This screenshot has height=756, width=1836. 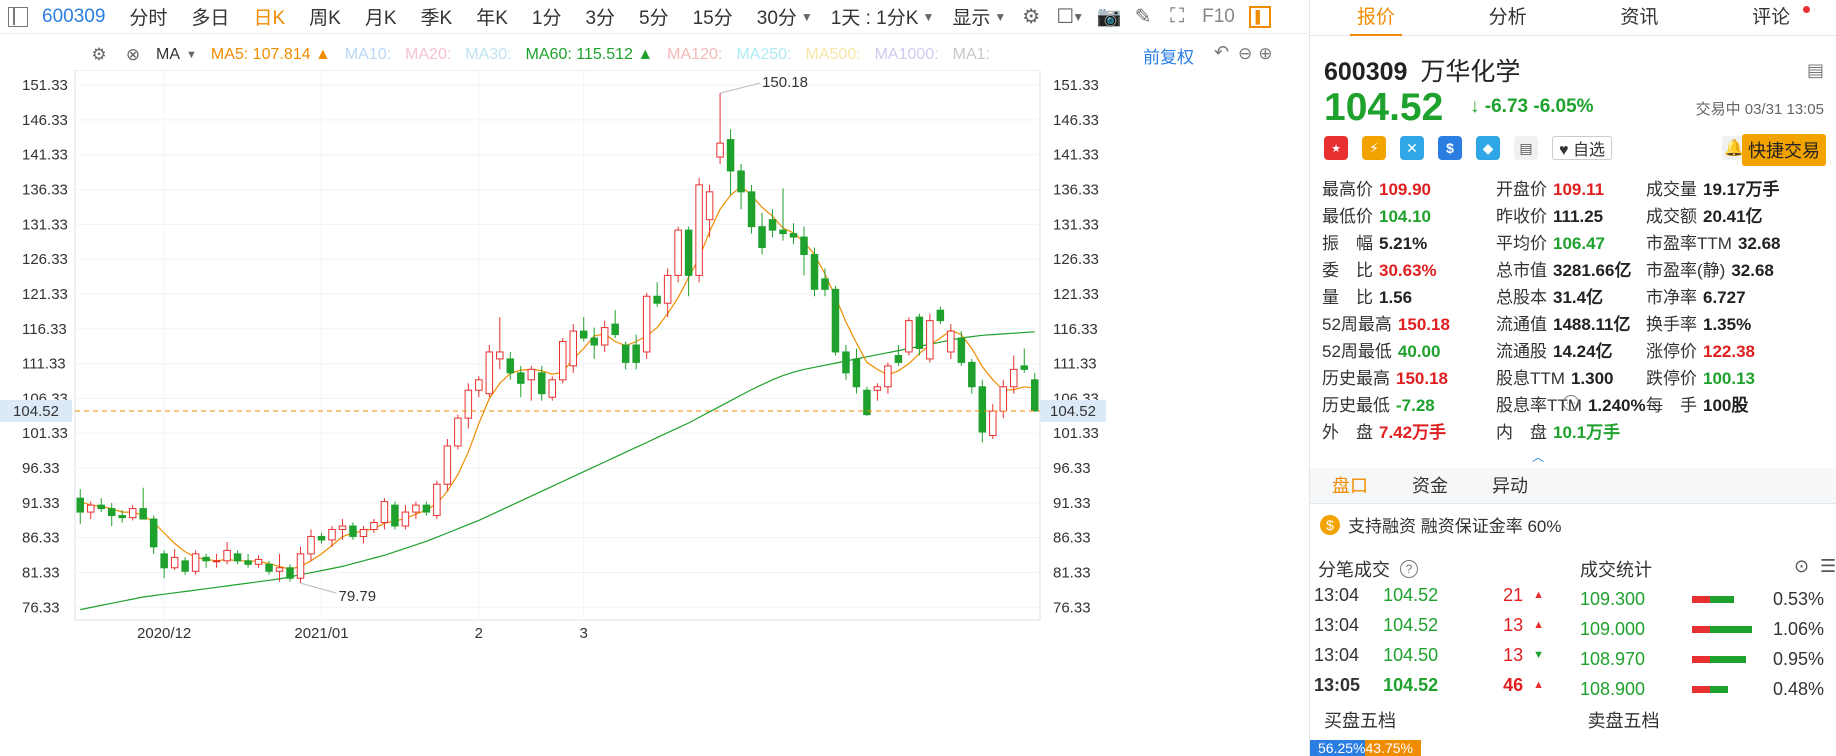 What do you see at coordinates (269, 16) in the screenshot?
I see `period-tab: 日K` at bounding box center [269, 16].